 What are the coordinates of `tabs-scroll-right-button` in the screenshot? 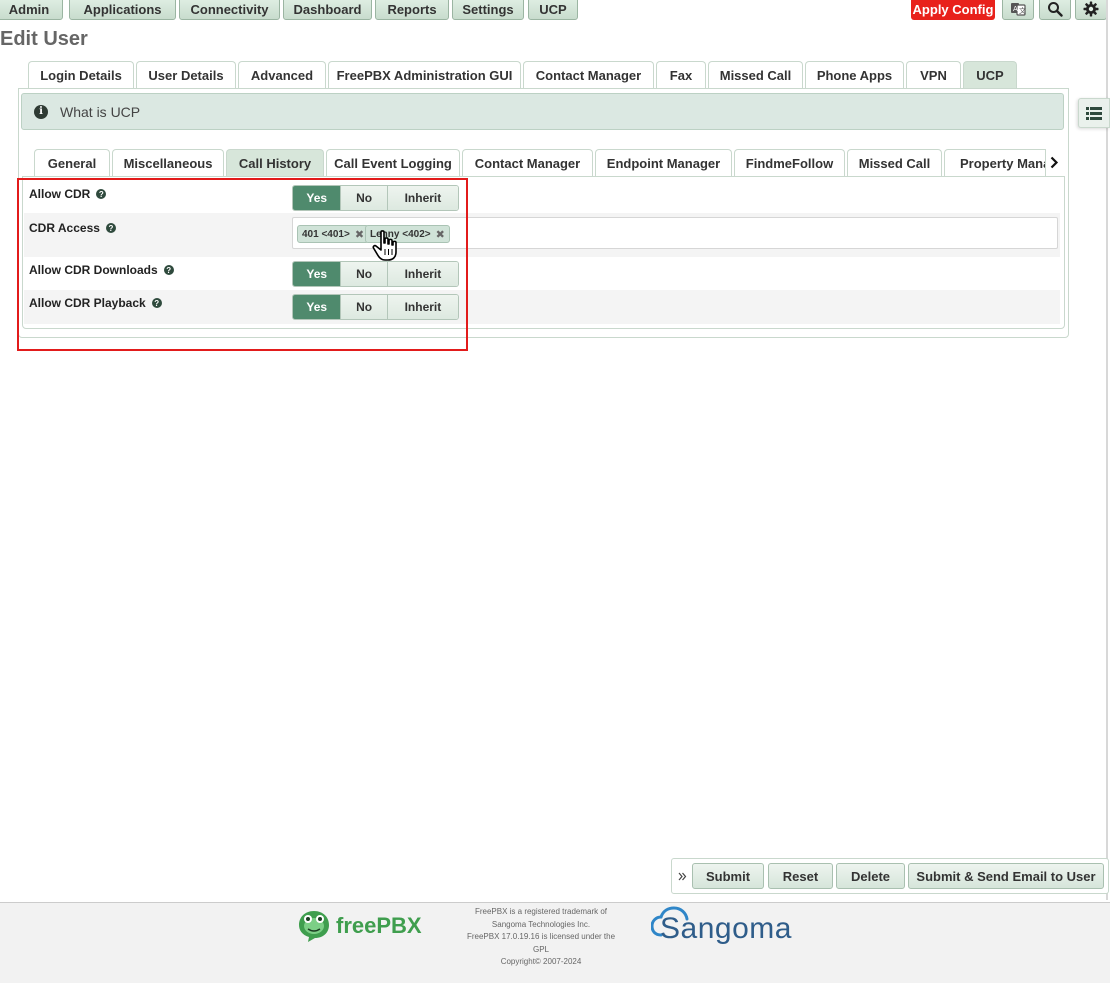 It's located at (1054, 162).